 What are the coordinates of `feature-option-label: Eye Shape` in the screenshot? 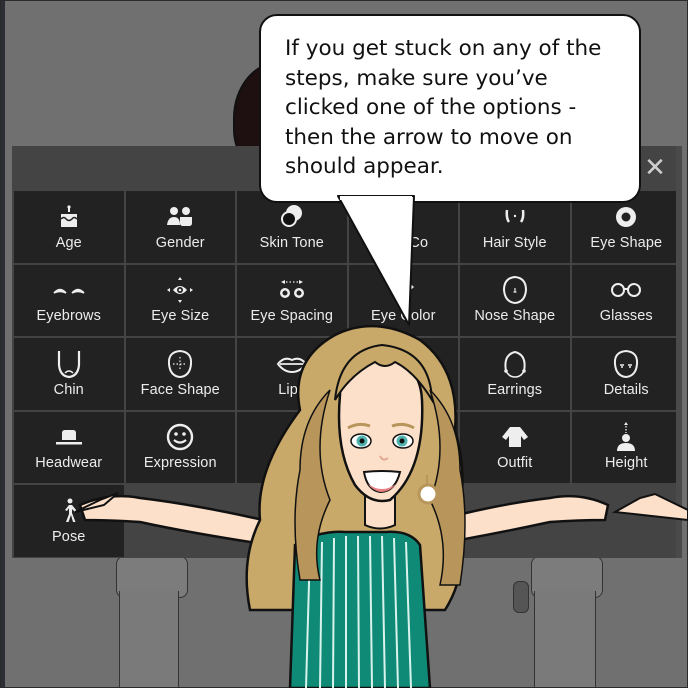 It's located at (626, 242).